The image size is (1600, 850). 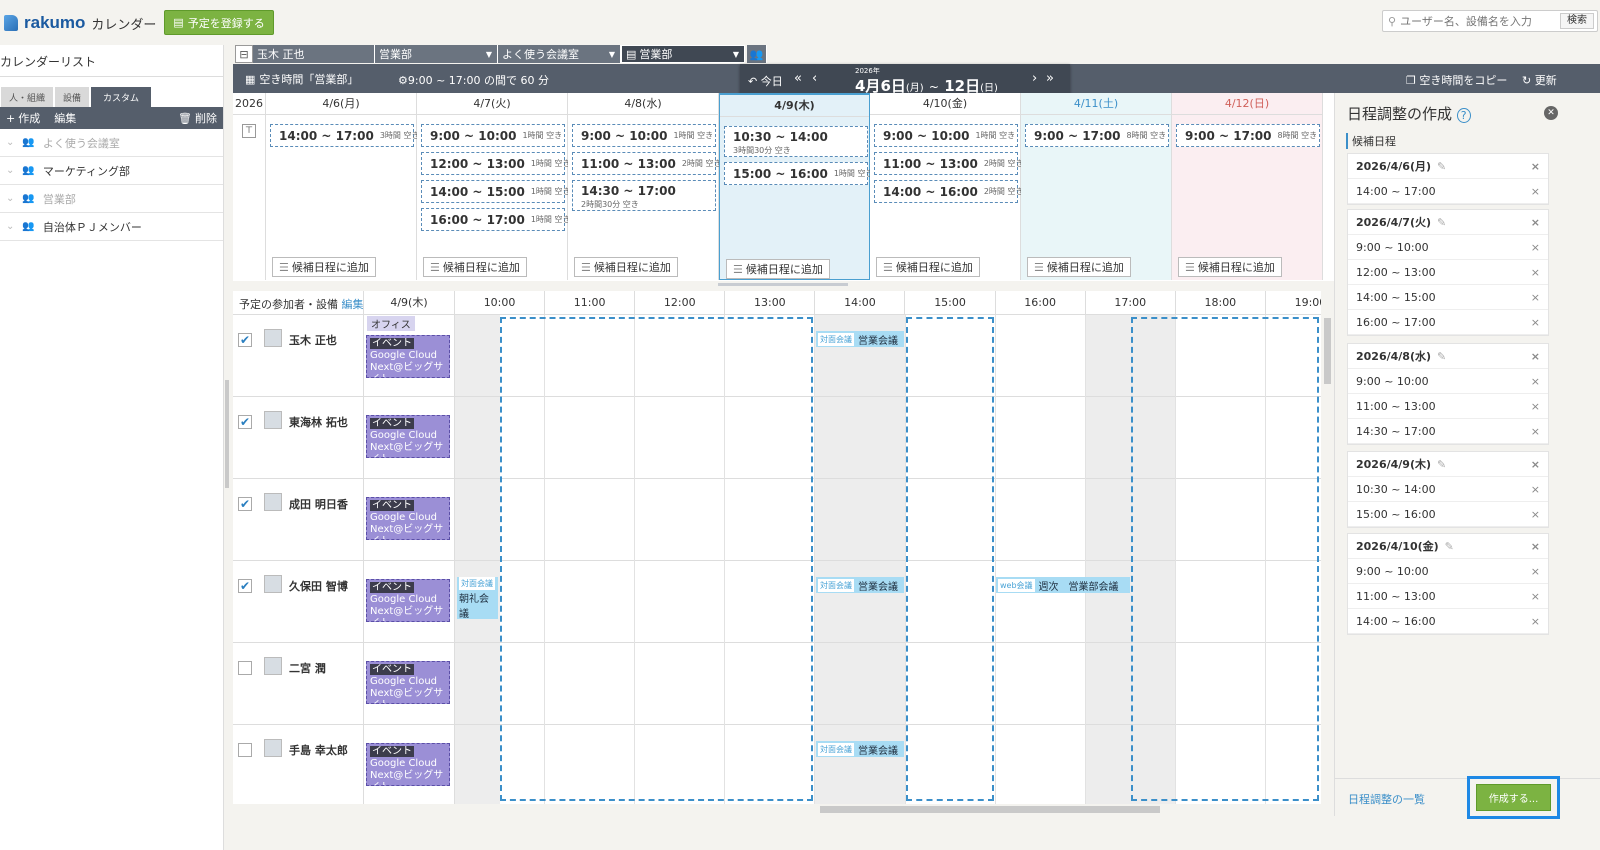 What do you see at coordinates (1050, 78) in the screenshot?
I see `next-week-icon: »` at bounding box center [1050, 78].